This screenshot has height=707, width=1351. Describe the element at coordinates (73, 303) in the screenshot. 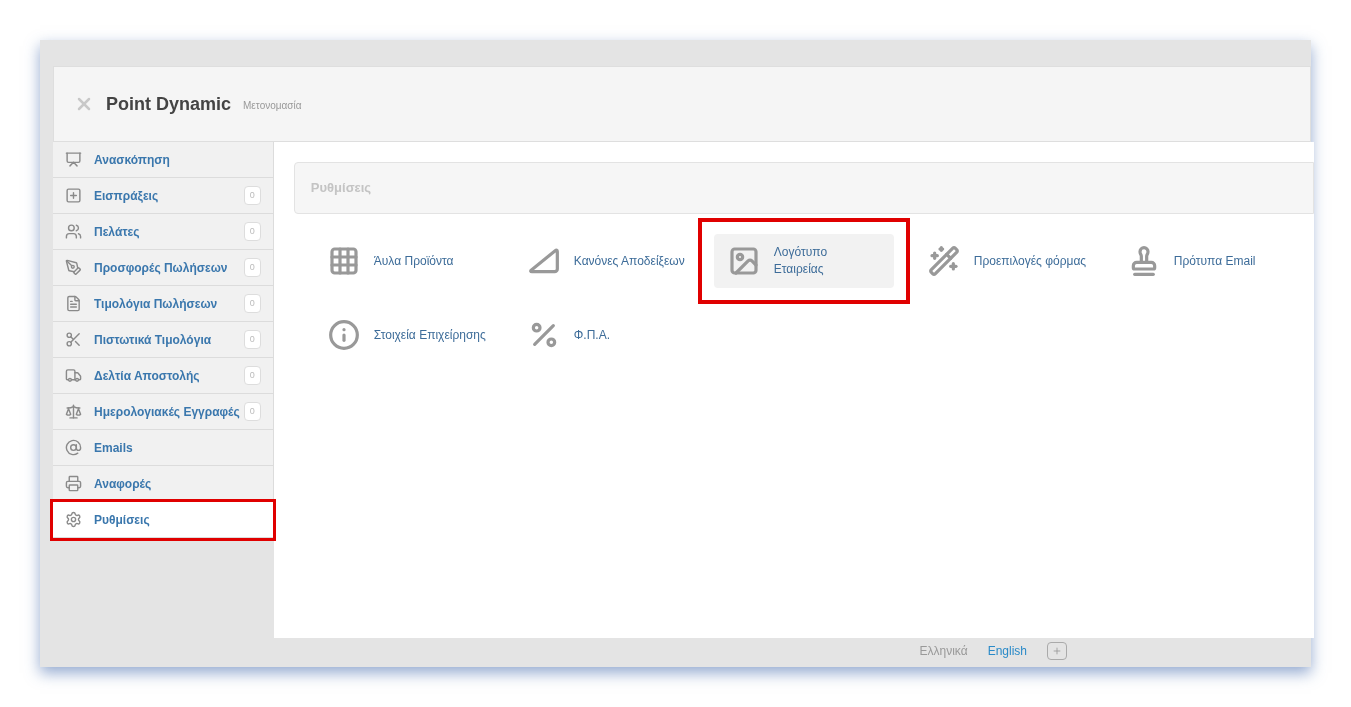

I see `document-icon` at that location.